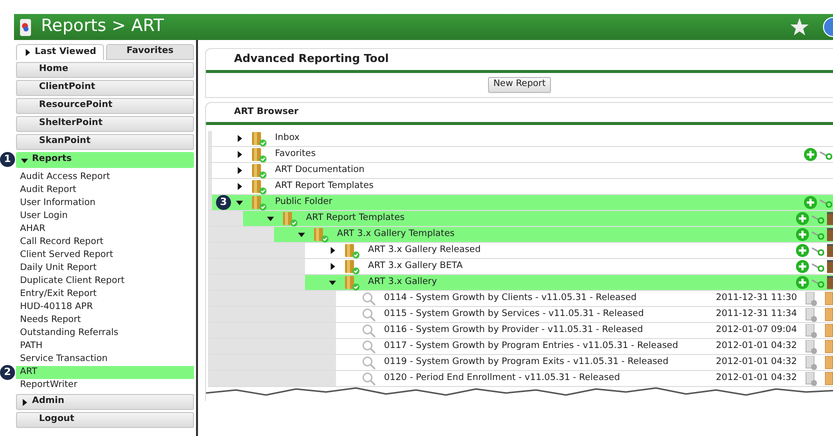  I want to click on help-icon, so click(828, 27).